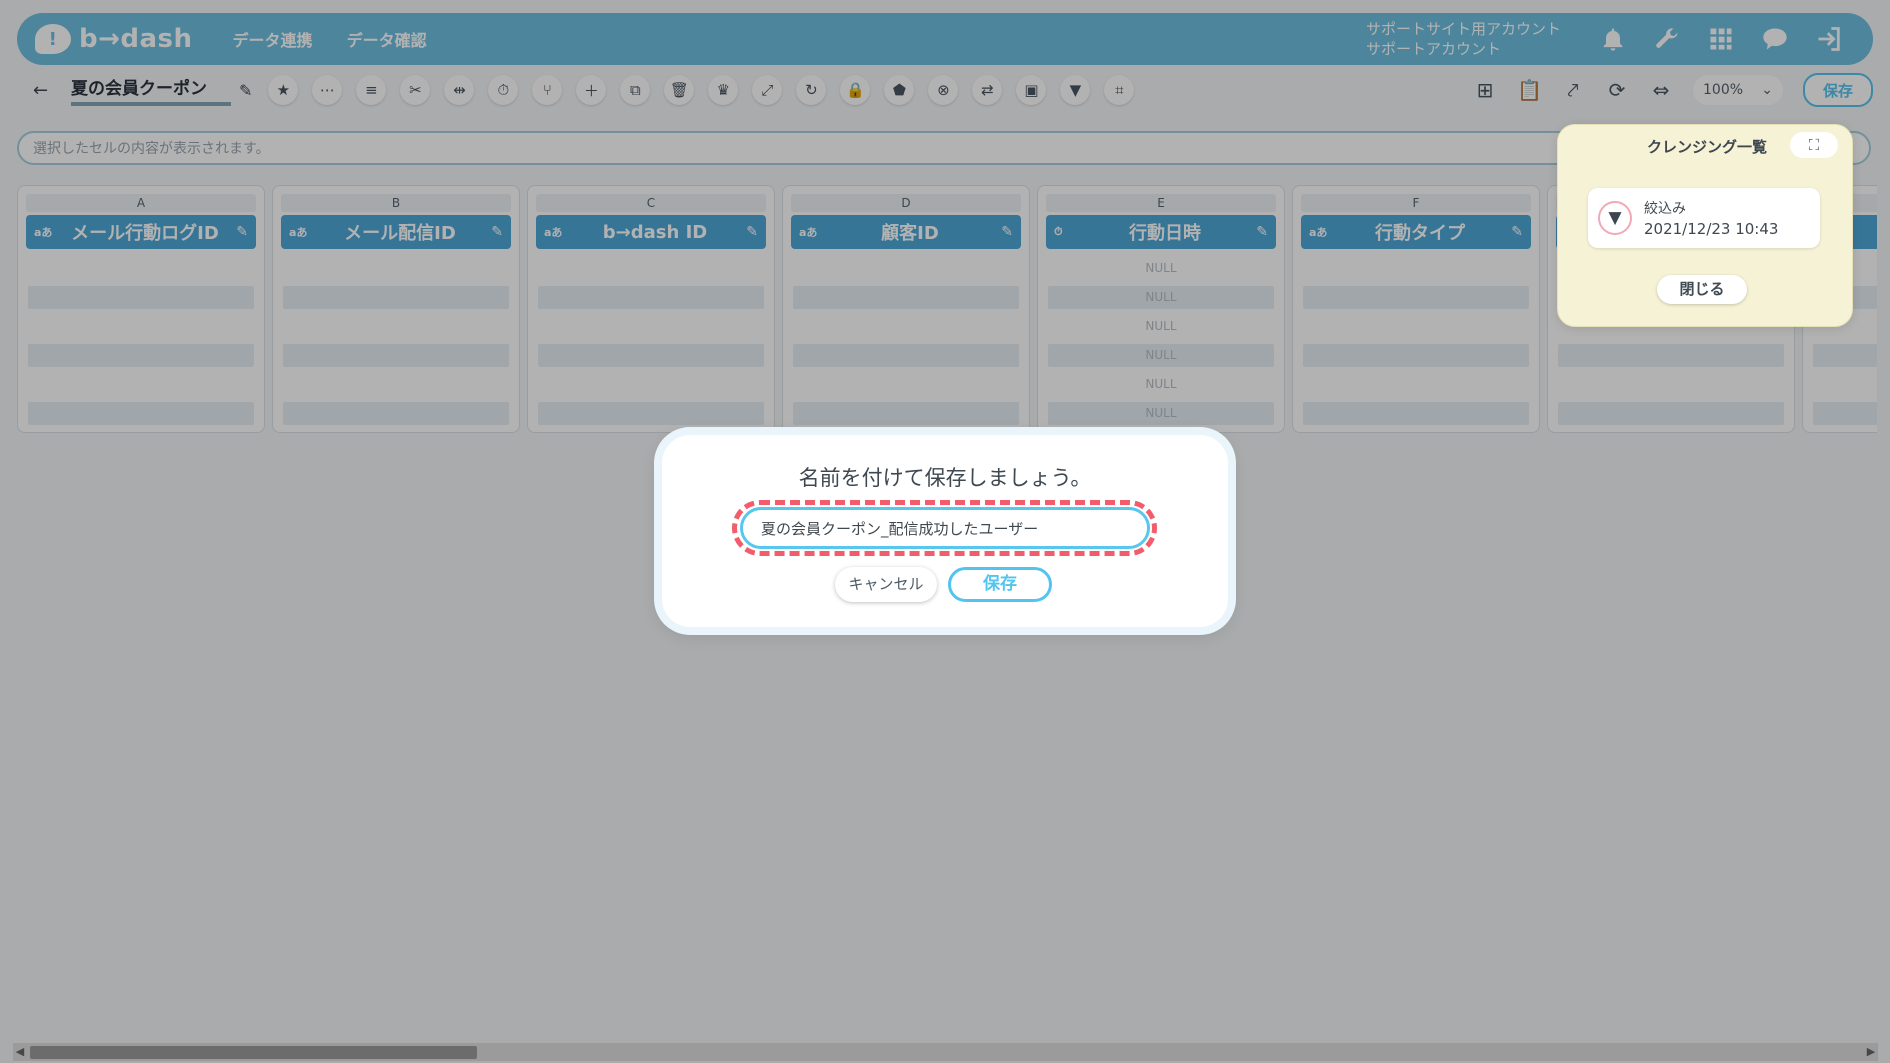 The width and height of the screenshot is (1890, 1063). Describe the element at coordinates (1665, 209) in the screenshot. I see `cleansing-item-name: 絞込み` at that location.